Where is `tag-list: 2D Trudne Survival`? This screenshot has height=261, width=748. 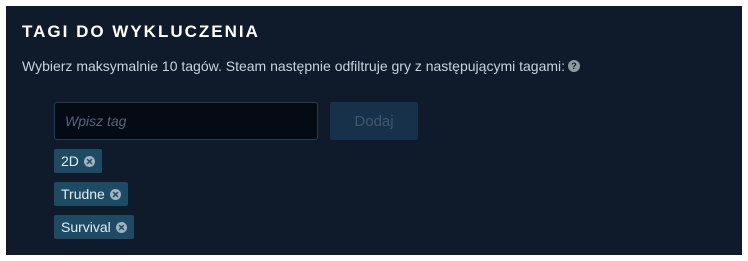 tag-list: 2D Trudne Survival is located at coordinates (94, 198).